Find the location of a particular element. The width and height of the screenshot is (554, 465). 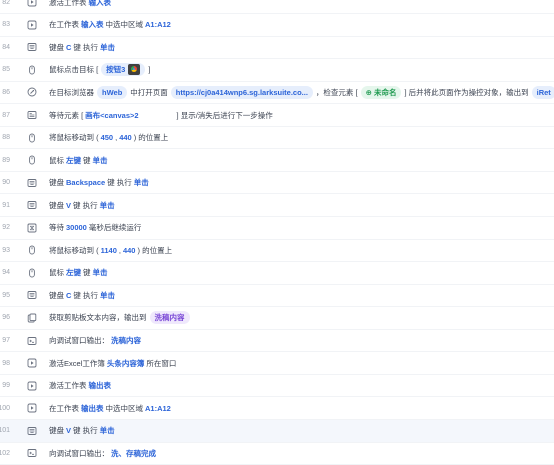

command-parameter: 画布<canvas>2 is located at coordinates (111, 115).